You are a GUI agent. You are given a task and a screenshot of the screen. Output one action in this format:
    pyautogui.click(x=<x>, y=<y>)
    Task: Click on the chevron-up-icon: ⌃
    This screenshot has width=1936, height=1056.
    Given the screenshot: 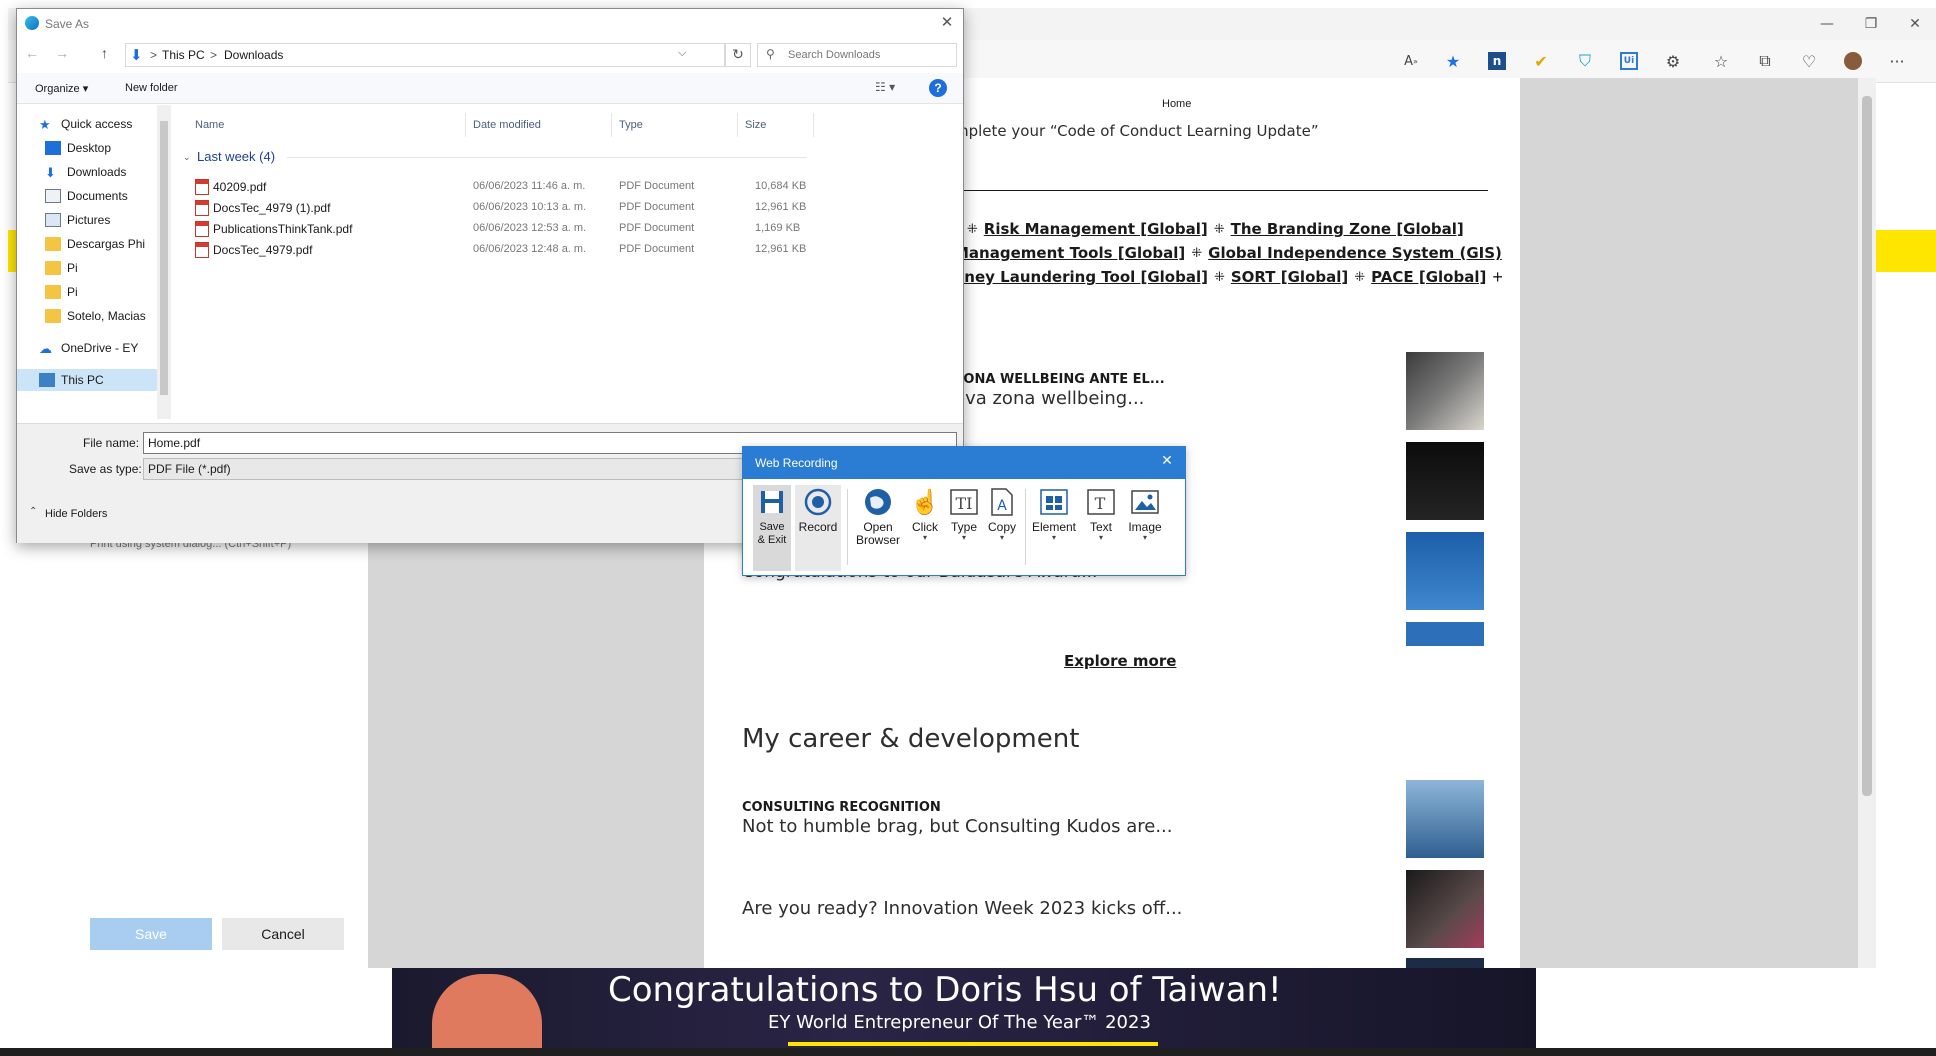 What is the action you would take?
    pyautogui.click(x=33, y=511)
    